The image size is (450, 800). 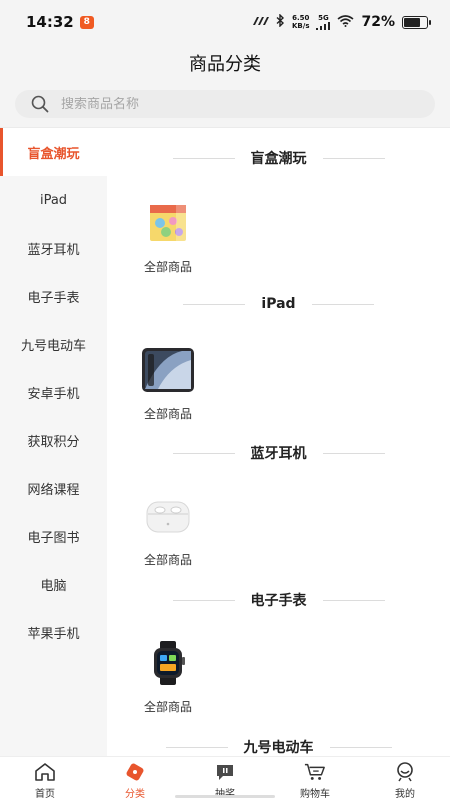 What do you see at coordinates (40, 104) in the screenshot?
I see `search-icon` at bounding box center [40, 104].